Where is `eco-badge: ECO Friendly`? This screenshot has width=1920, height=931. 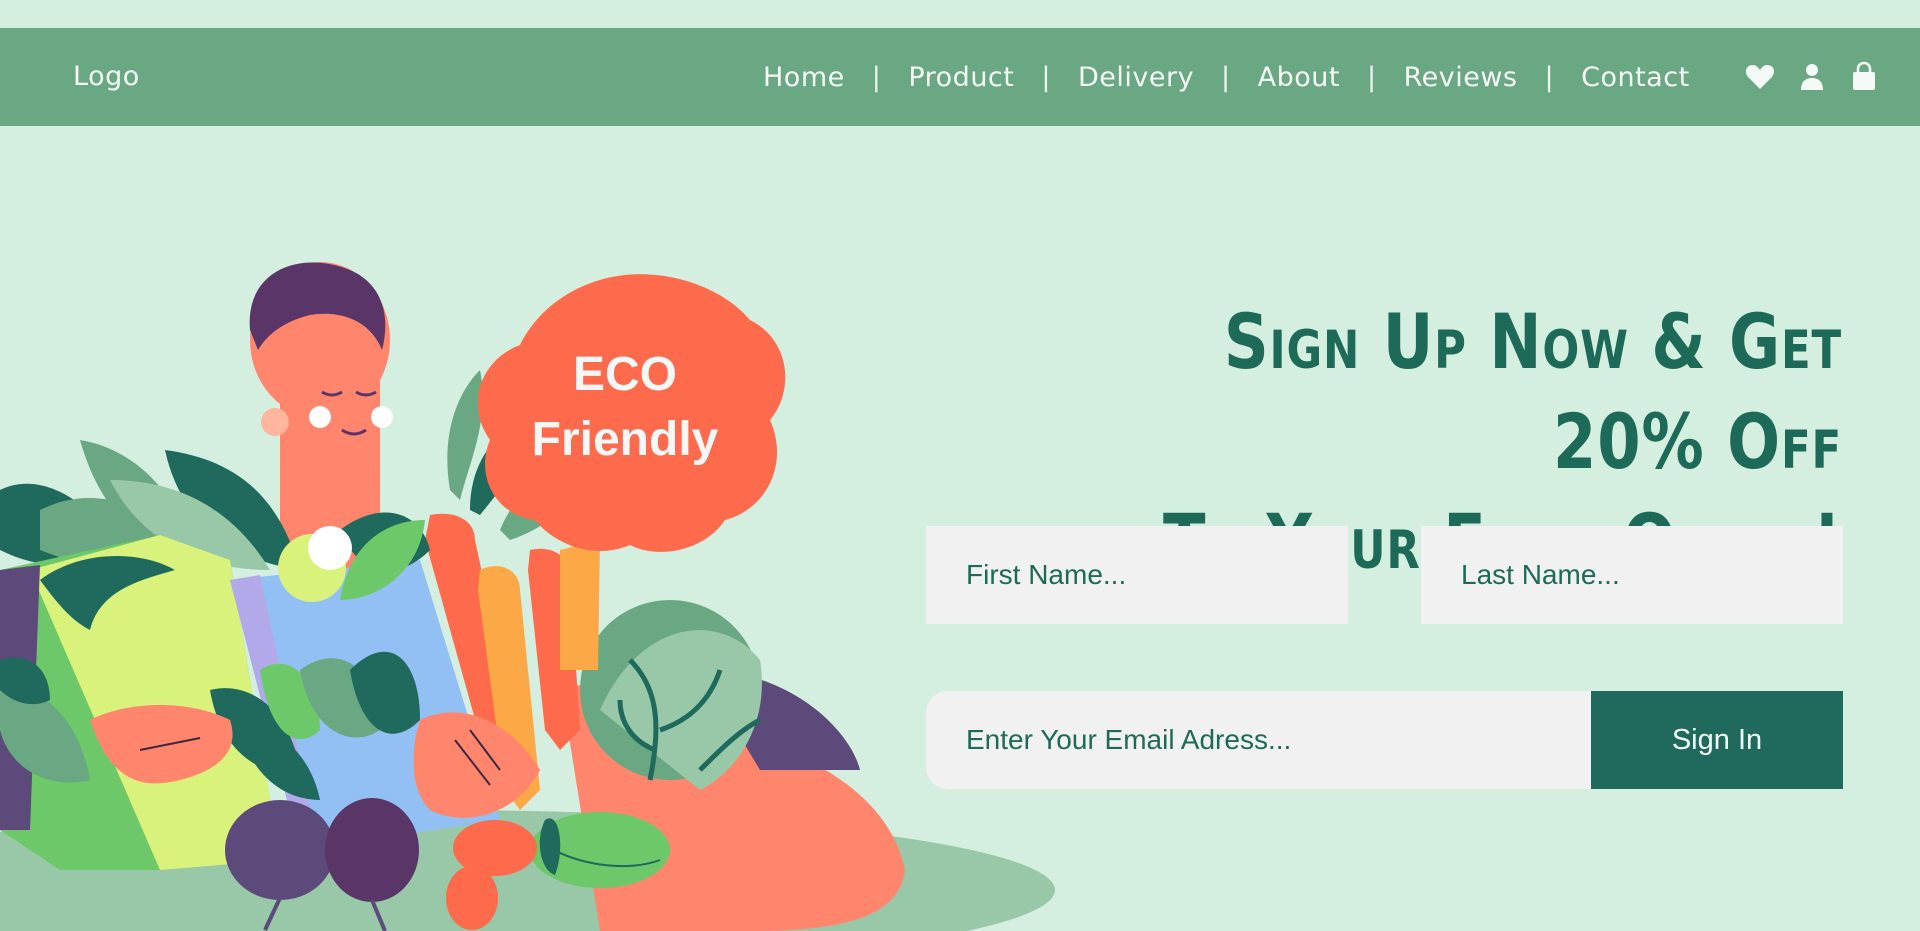 eco-badge: ECO Friendly is located at coordinates (631, 413).